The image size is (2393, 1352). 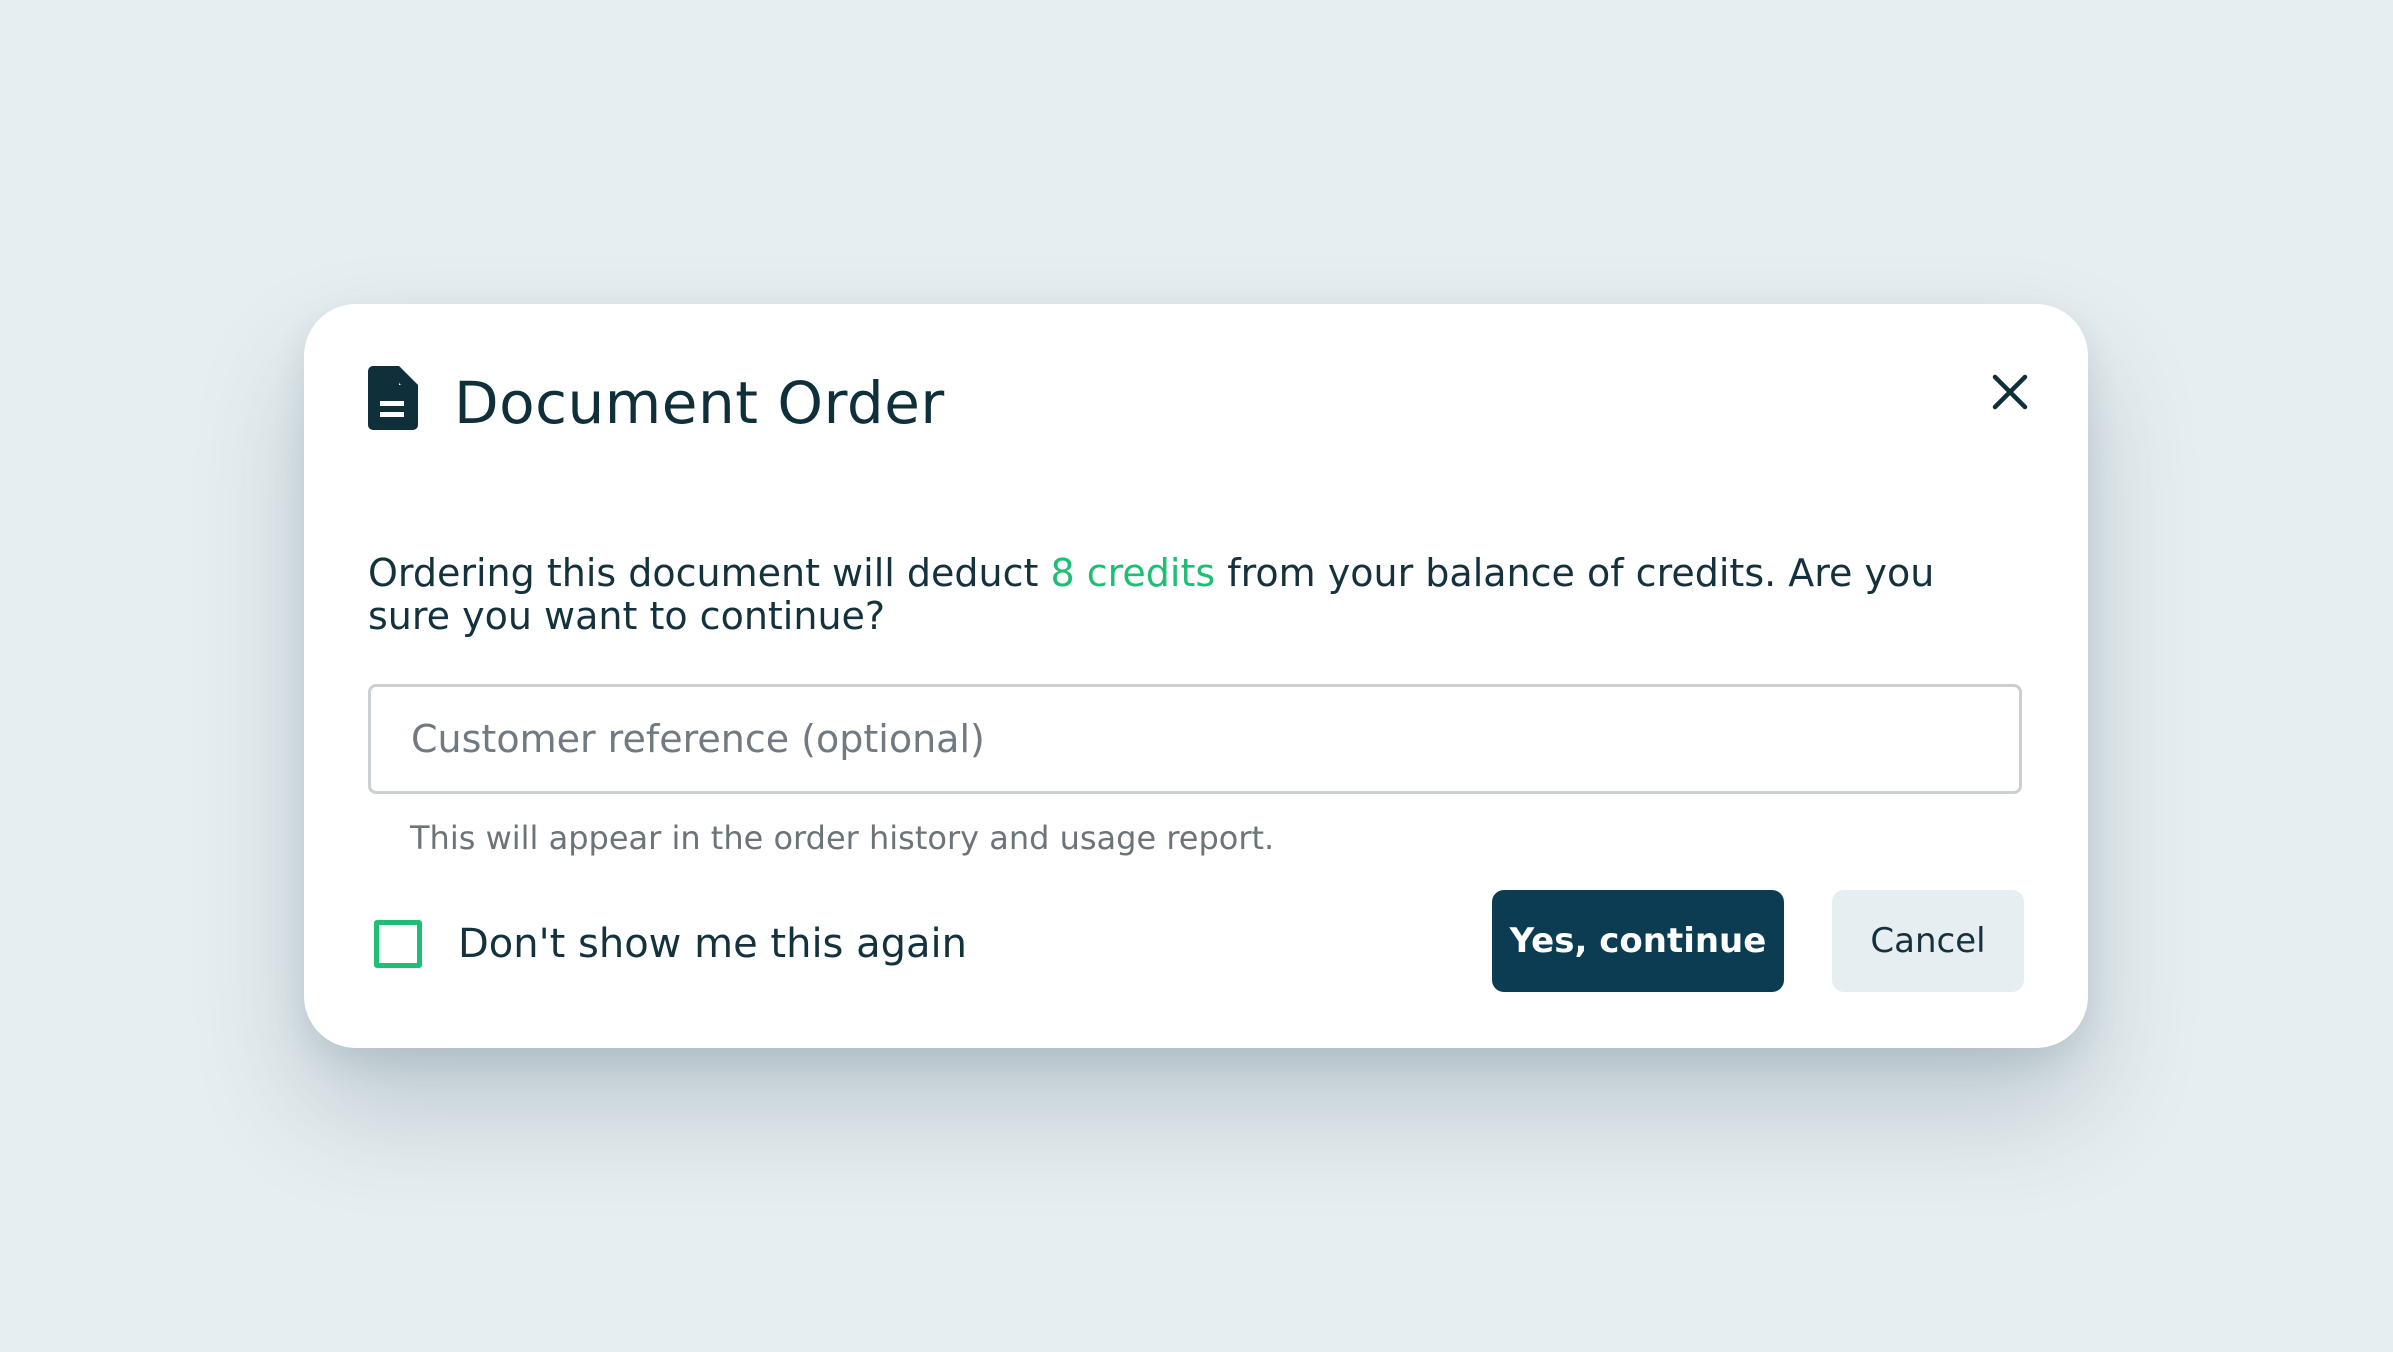 What do you see at coordinates (398, 944) in the screenshot?
I see `dont-show-again-checkbox` at bounding box center [398, 944].